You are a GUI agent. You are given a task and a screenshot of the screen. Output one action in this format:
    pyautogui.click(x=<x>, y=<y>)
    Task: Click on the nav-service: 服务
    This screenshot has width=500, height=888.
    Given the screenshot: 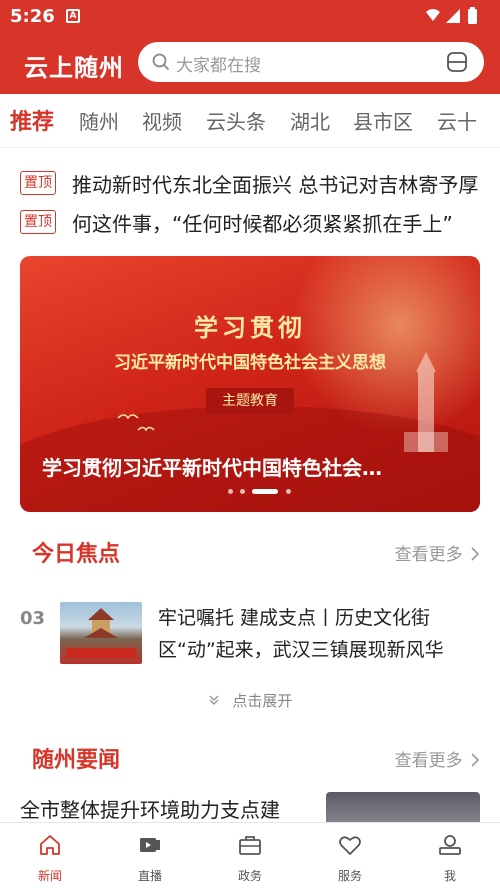 What is the action you would take?
    pyautogui.click(x=350, y=855)
    